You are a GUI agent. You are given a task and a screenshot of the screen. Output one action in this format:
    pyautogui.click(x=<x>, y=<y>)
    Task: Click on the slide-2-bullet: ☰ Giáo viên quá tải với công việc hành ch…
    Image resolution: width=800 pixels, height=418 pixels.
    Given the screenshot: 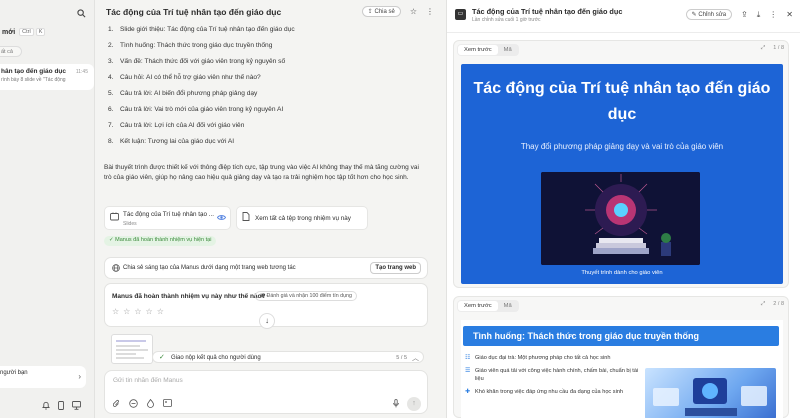 What is the action you would take?
    pyautogui.click(x=552, y=375)
    